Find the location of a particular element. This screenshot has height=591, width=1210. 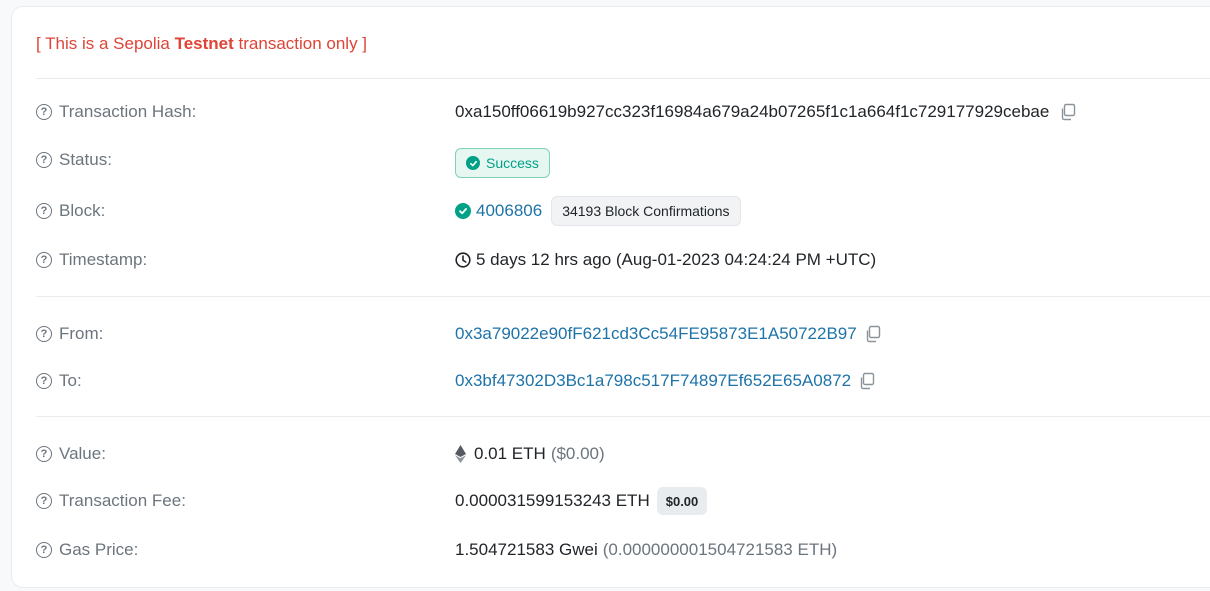

row-status: ? Status: Success is located at coordinates (623, 162).